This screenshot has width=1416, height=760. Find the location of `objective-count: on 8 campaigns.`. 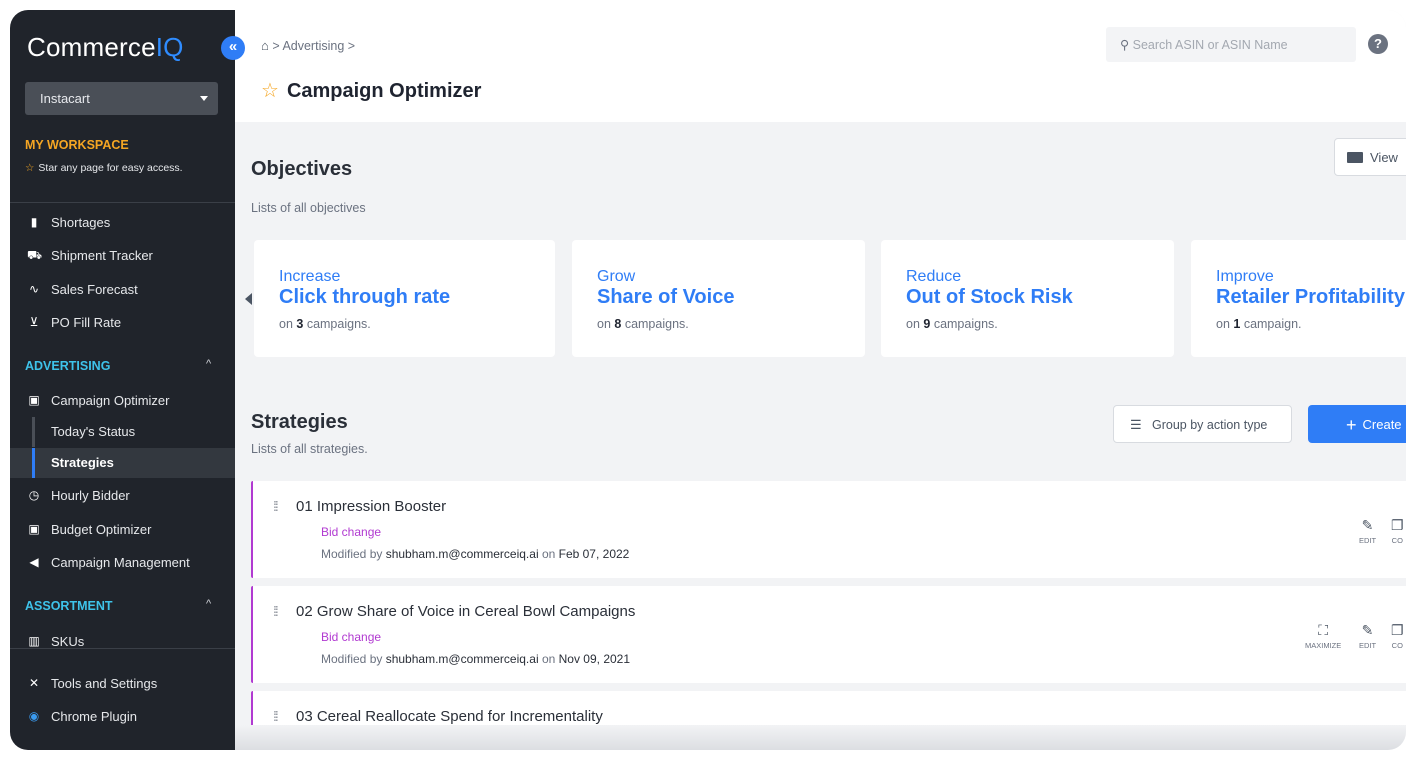

objective-count: on 8 campaigns. is located at coordinates (643, 324).